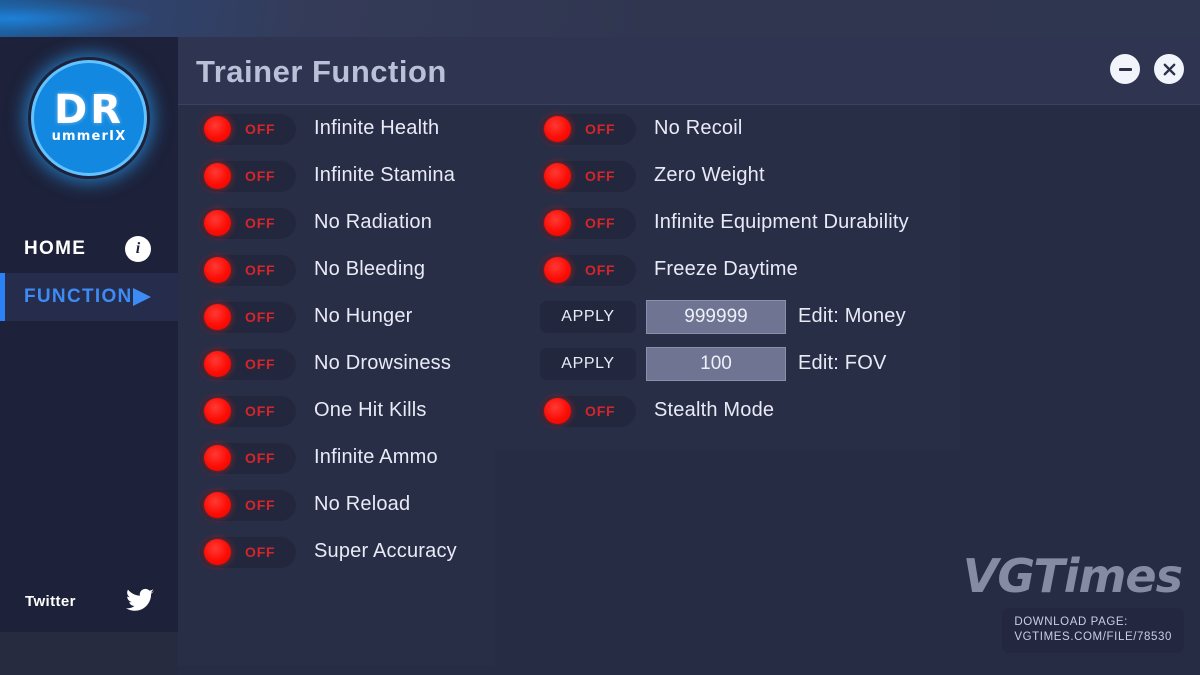 The height and width of the screenshot is (675, 1200). What do you see at coordinates (385, 175) in the screenshot?
I see `cheat-label: Infinite Stamina` at bounding box center [385, 175].